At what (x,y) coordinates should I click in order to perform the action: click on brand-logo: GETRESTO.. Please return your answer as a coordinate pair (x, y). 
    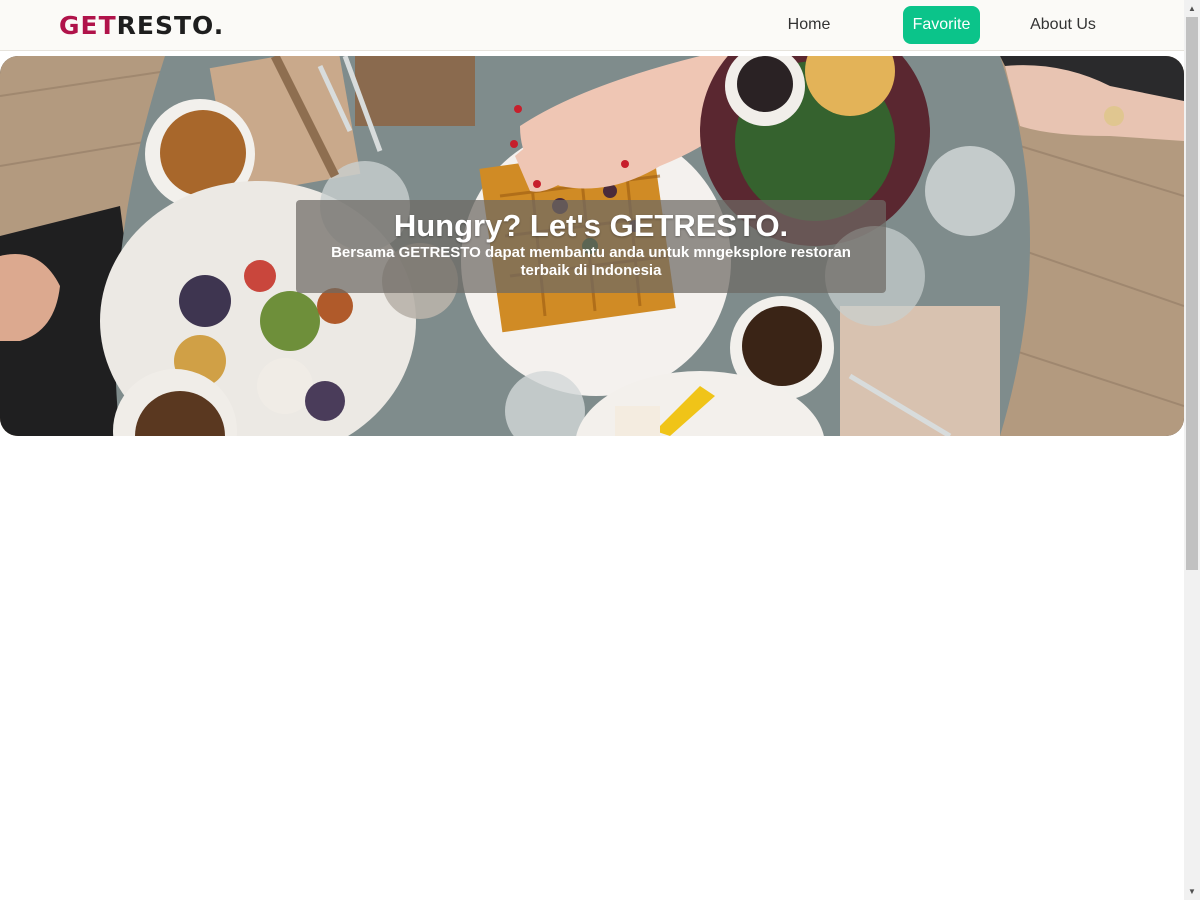
    Looking at the image, I should click on (141, 26).